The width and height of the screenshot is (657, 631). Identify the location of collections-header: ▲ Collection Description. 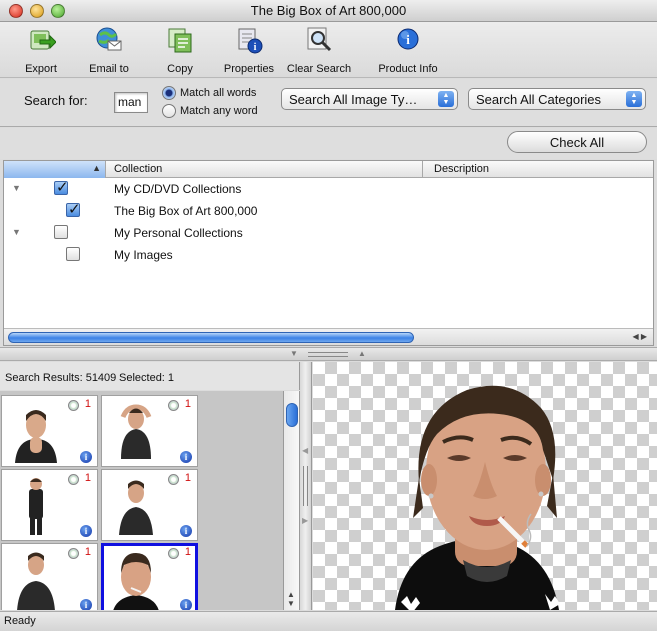
(328, 169).